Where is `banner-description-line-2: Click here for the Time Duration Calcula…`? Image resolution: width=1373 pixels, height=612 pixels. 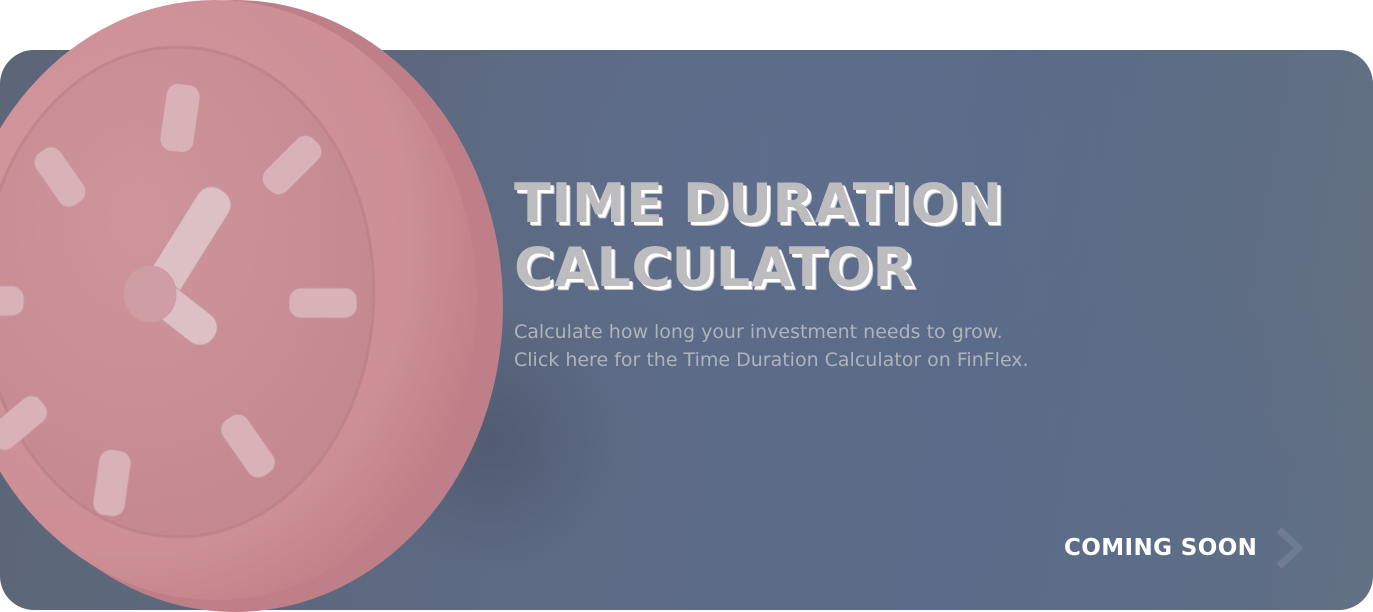 banner-description-line-2: Click here for the Time Duration Calcula… is located at coordinates (771, 360).